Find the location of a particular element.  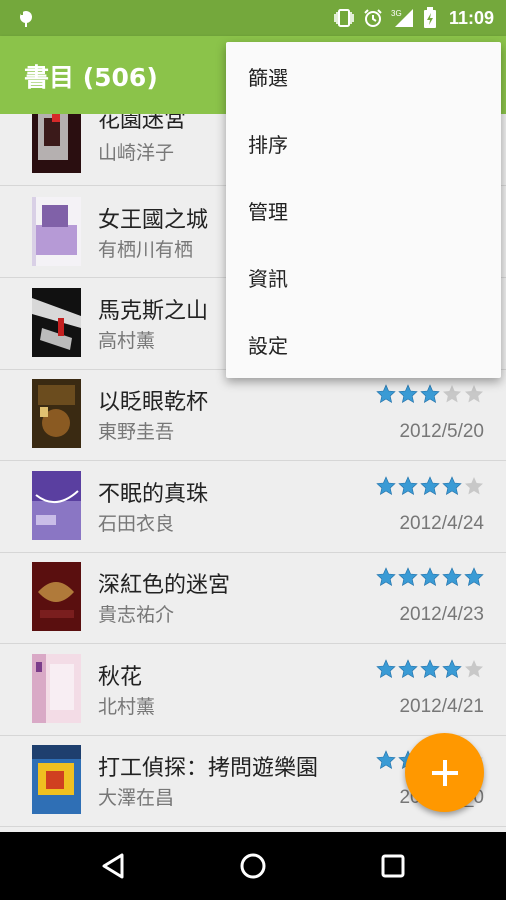

status-time: 11:09 is located at coordinates (471, 17).